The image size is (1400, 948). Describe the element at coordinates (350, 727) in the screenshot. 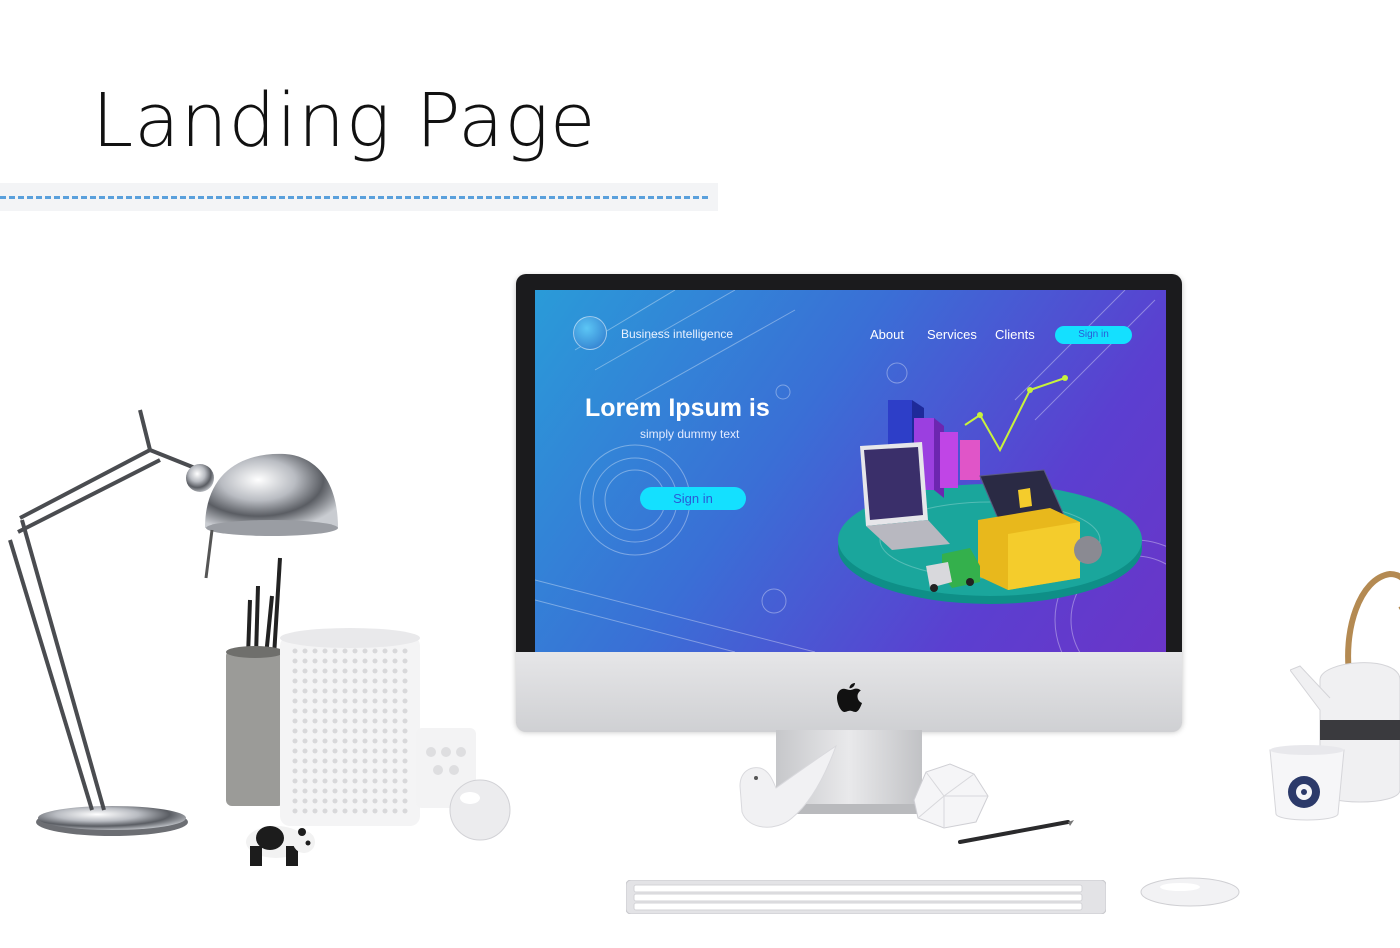

I see `perforated-holder` at that location.